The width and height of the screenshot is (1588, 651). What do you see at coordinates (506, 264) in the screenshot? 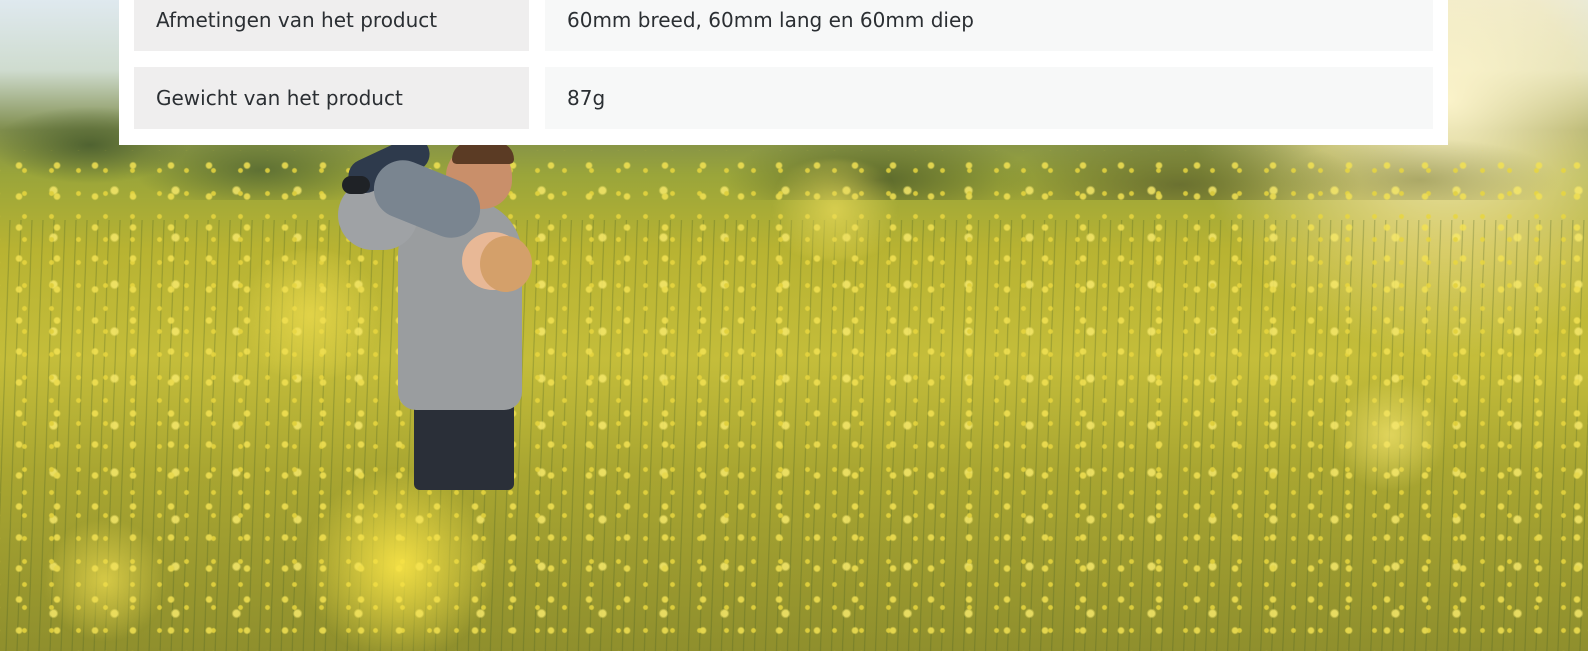
I see `child-hair` at bounding box center [506, 264].